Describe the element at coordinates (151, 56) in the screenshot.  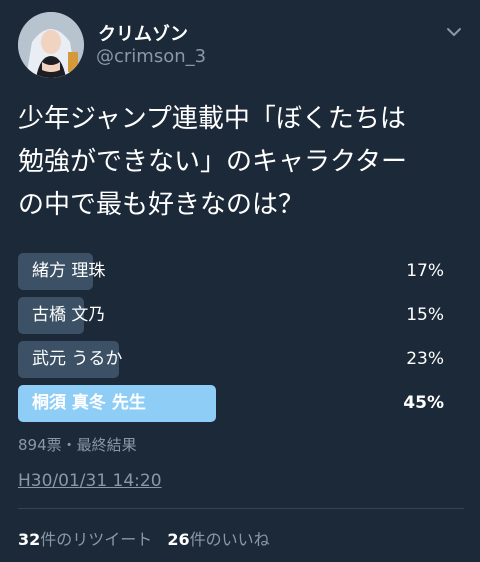
I see `user-handle: @crimson_3` at that location.